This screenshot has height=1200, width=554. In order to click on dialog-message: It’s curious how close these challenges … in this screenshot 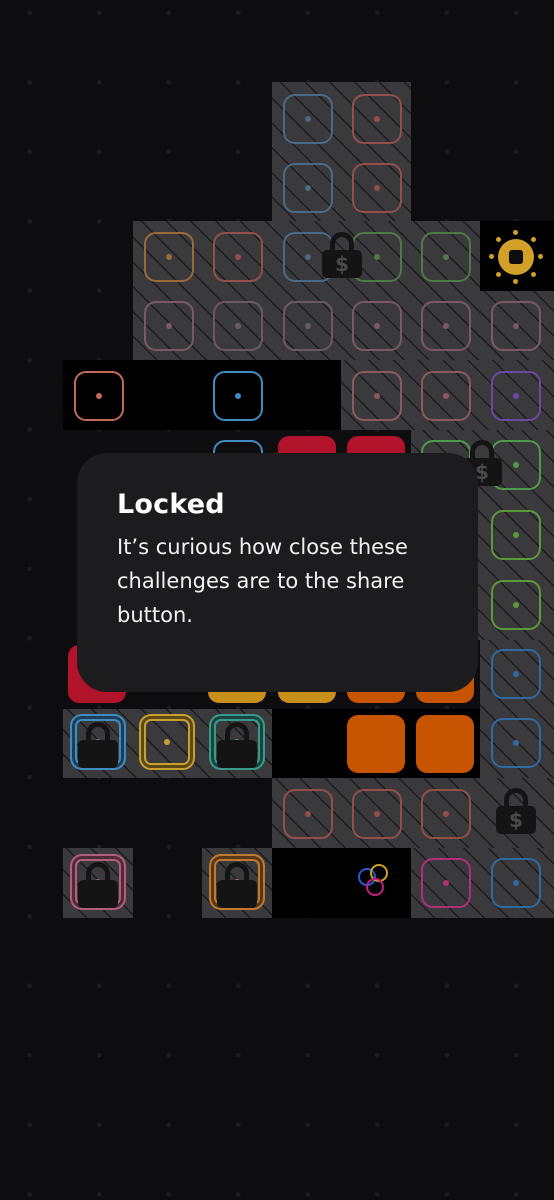, I will do `click(262, 581)`.